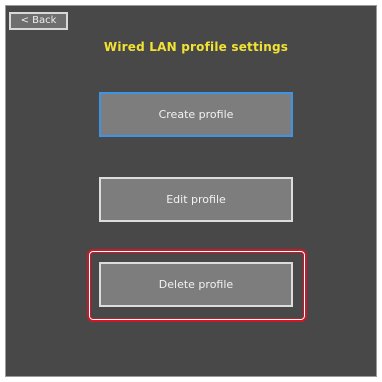 This screenshot has height=382, width=382. I want to click on create-profile-button: Create profile, so click(196, 114).